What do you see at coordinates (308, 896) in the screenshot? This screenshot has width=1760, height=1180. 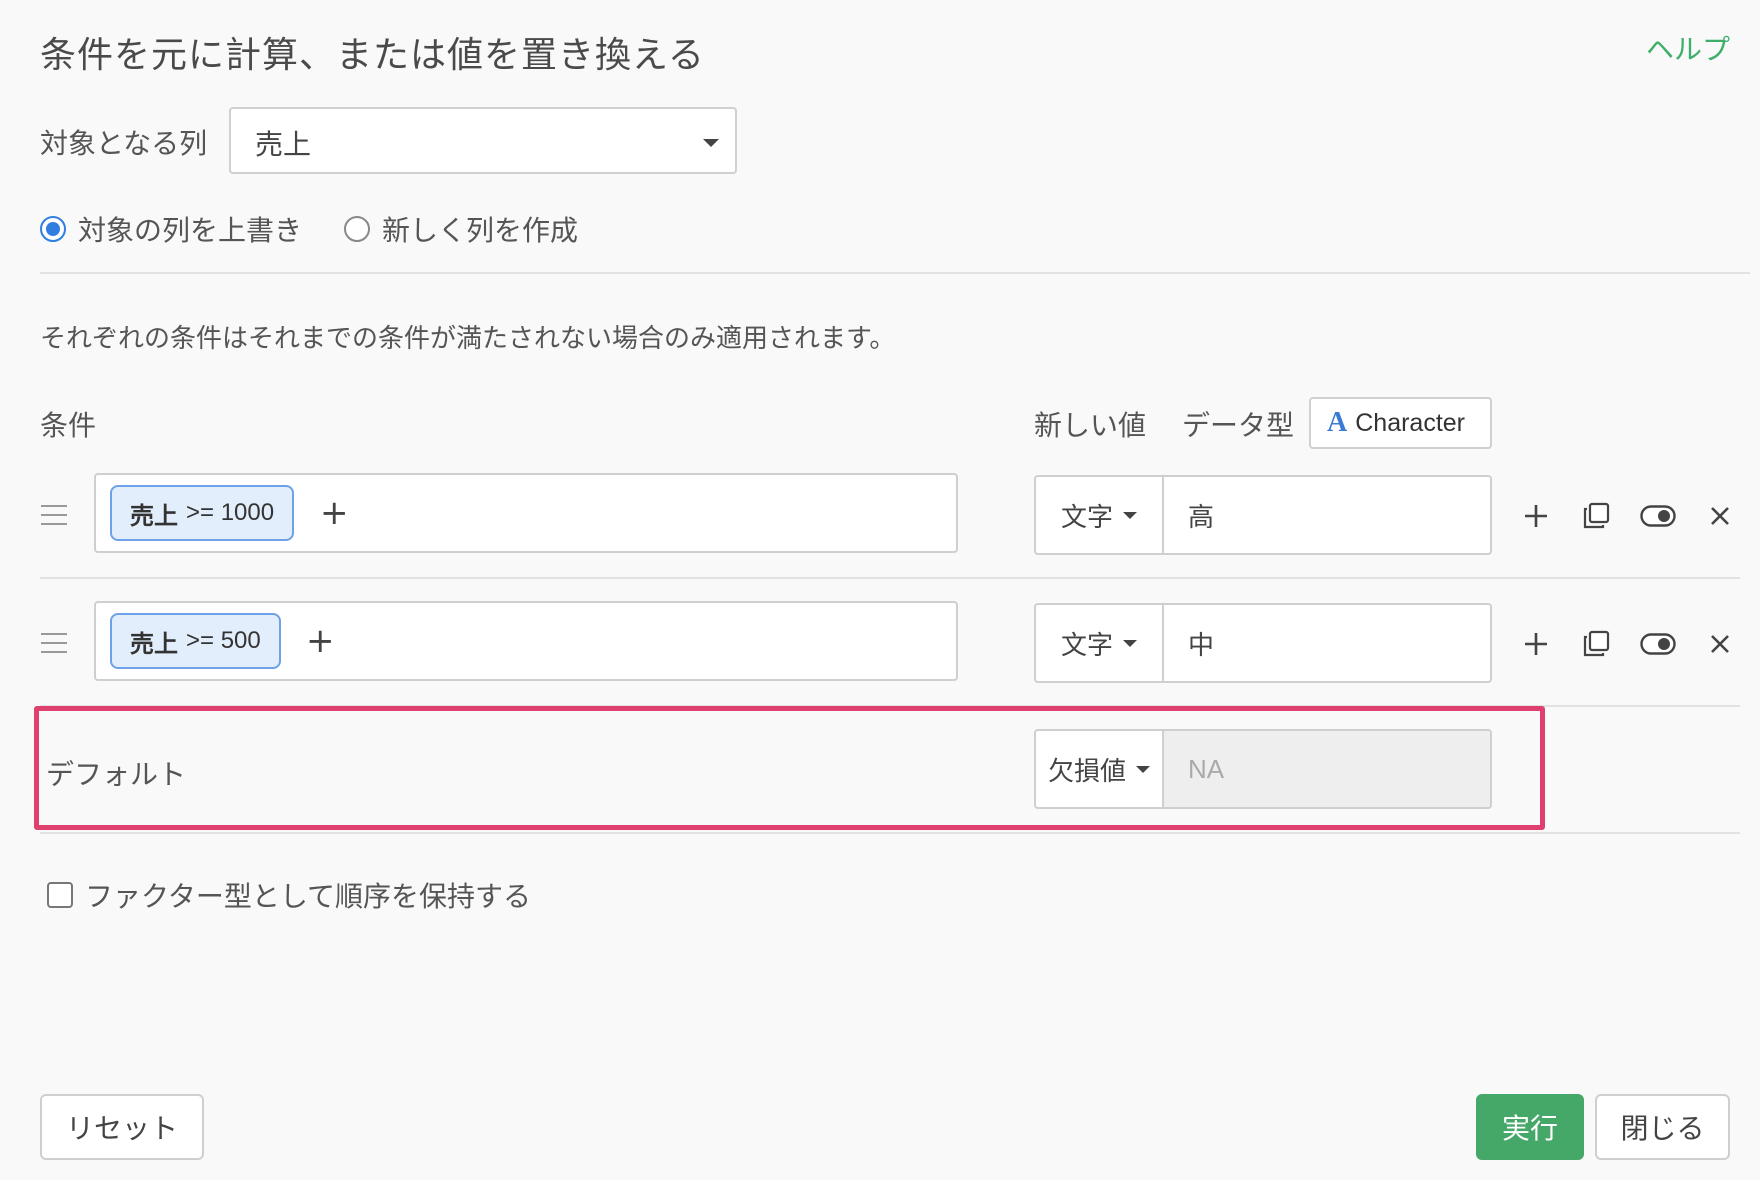 I see `factor-option-label: ファクター型として順序を保持する` at bounding box center [308, 896].